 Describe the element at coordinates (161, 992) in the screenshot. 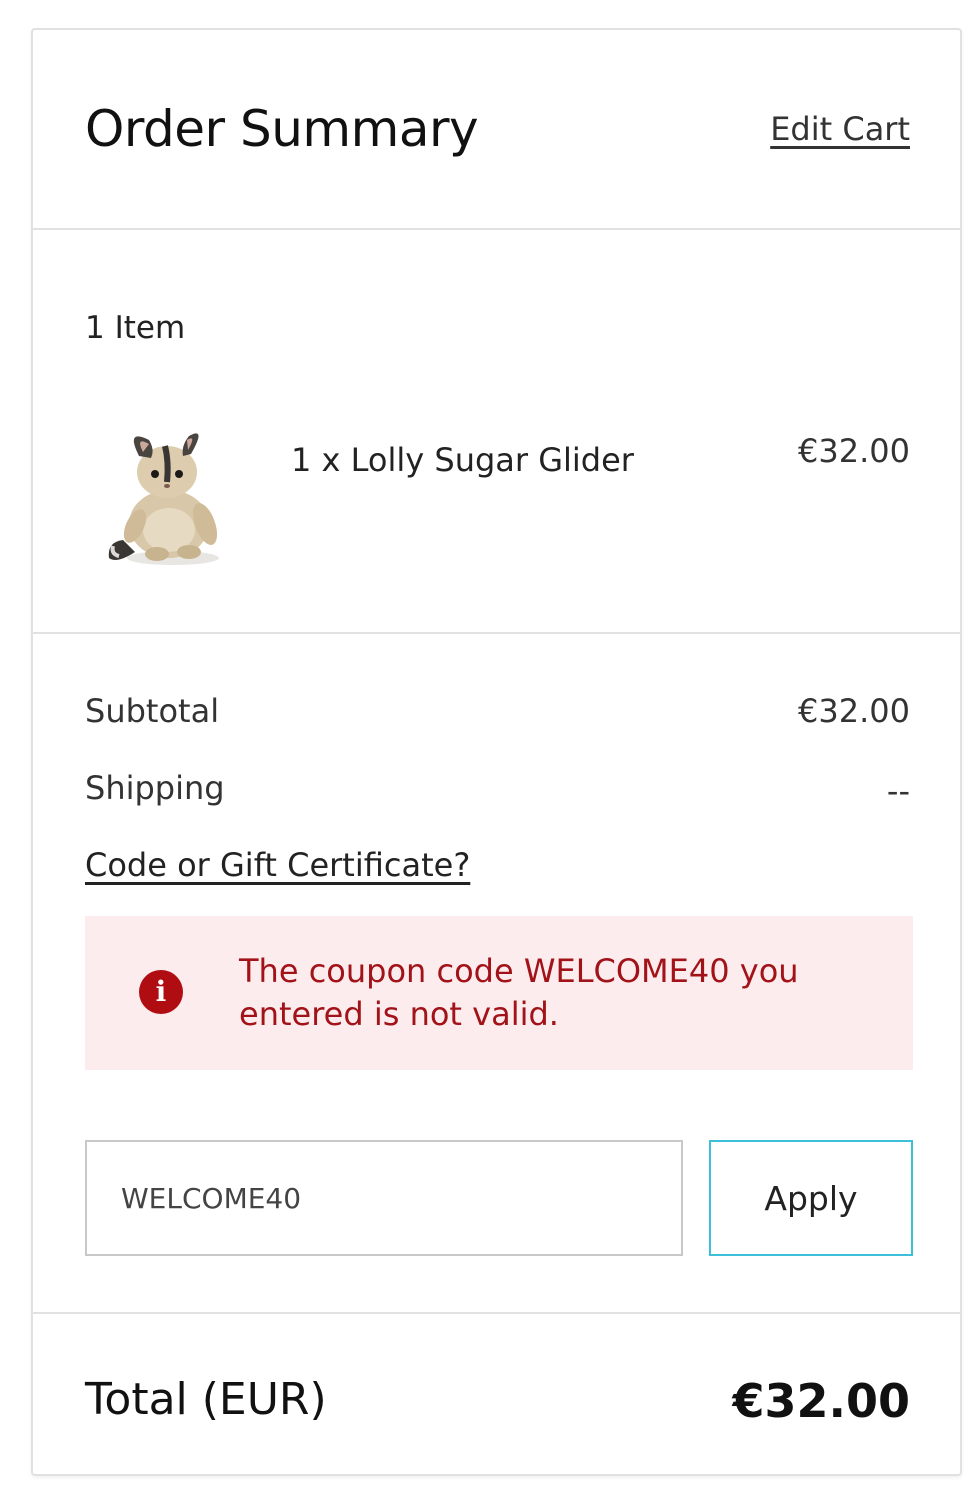

I see `info-circle-icon: i` at that location.